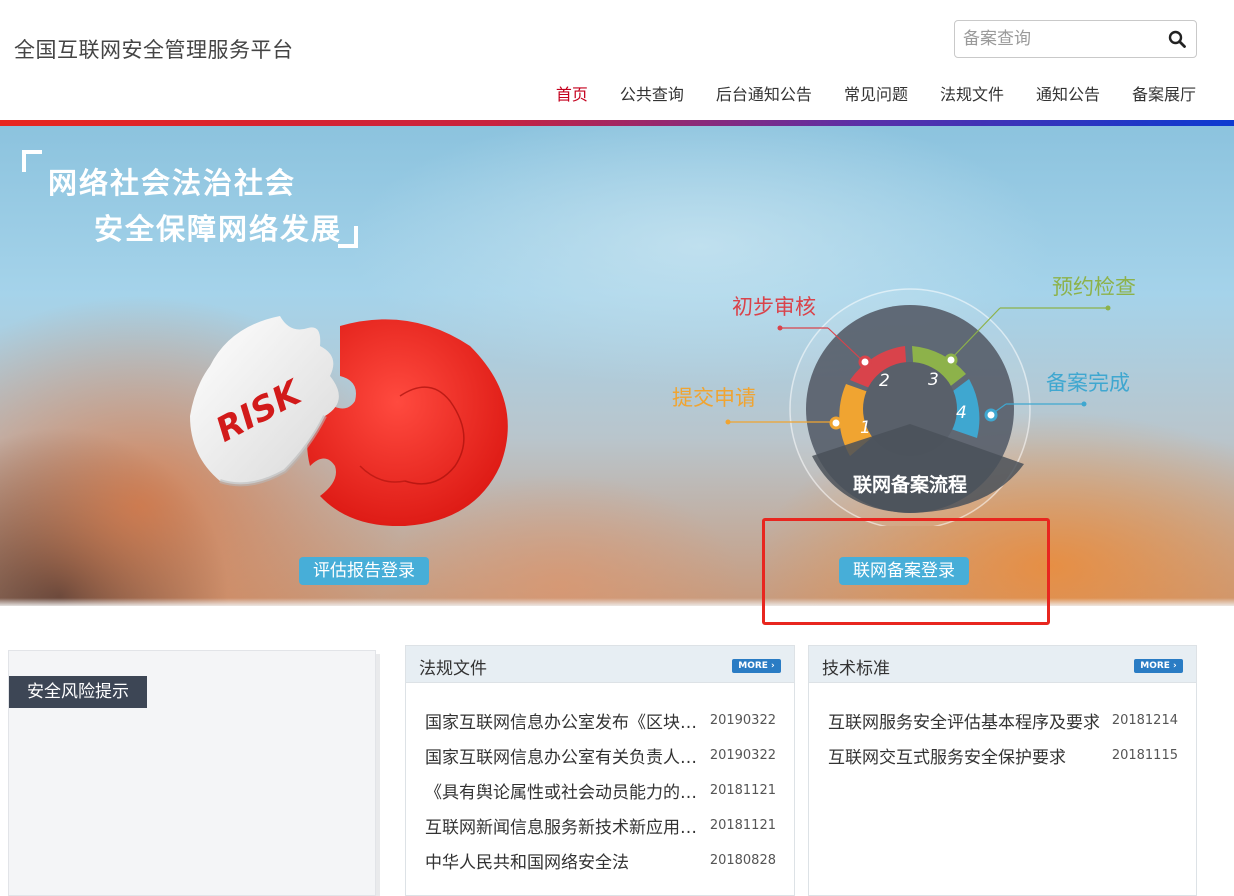 The width and height of the screenshot is (1234, 896). I want to click on step-label-submit: 提交申请, so click(714, 398).